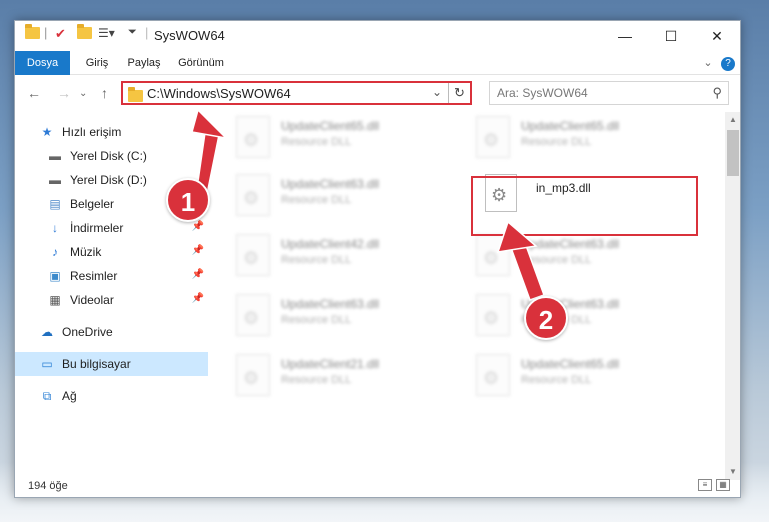 The height and width of the screenshot is (522, 769). I want to click on step-2-badge: 2, so click(546, 318).